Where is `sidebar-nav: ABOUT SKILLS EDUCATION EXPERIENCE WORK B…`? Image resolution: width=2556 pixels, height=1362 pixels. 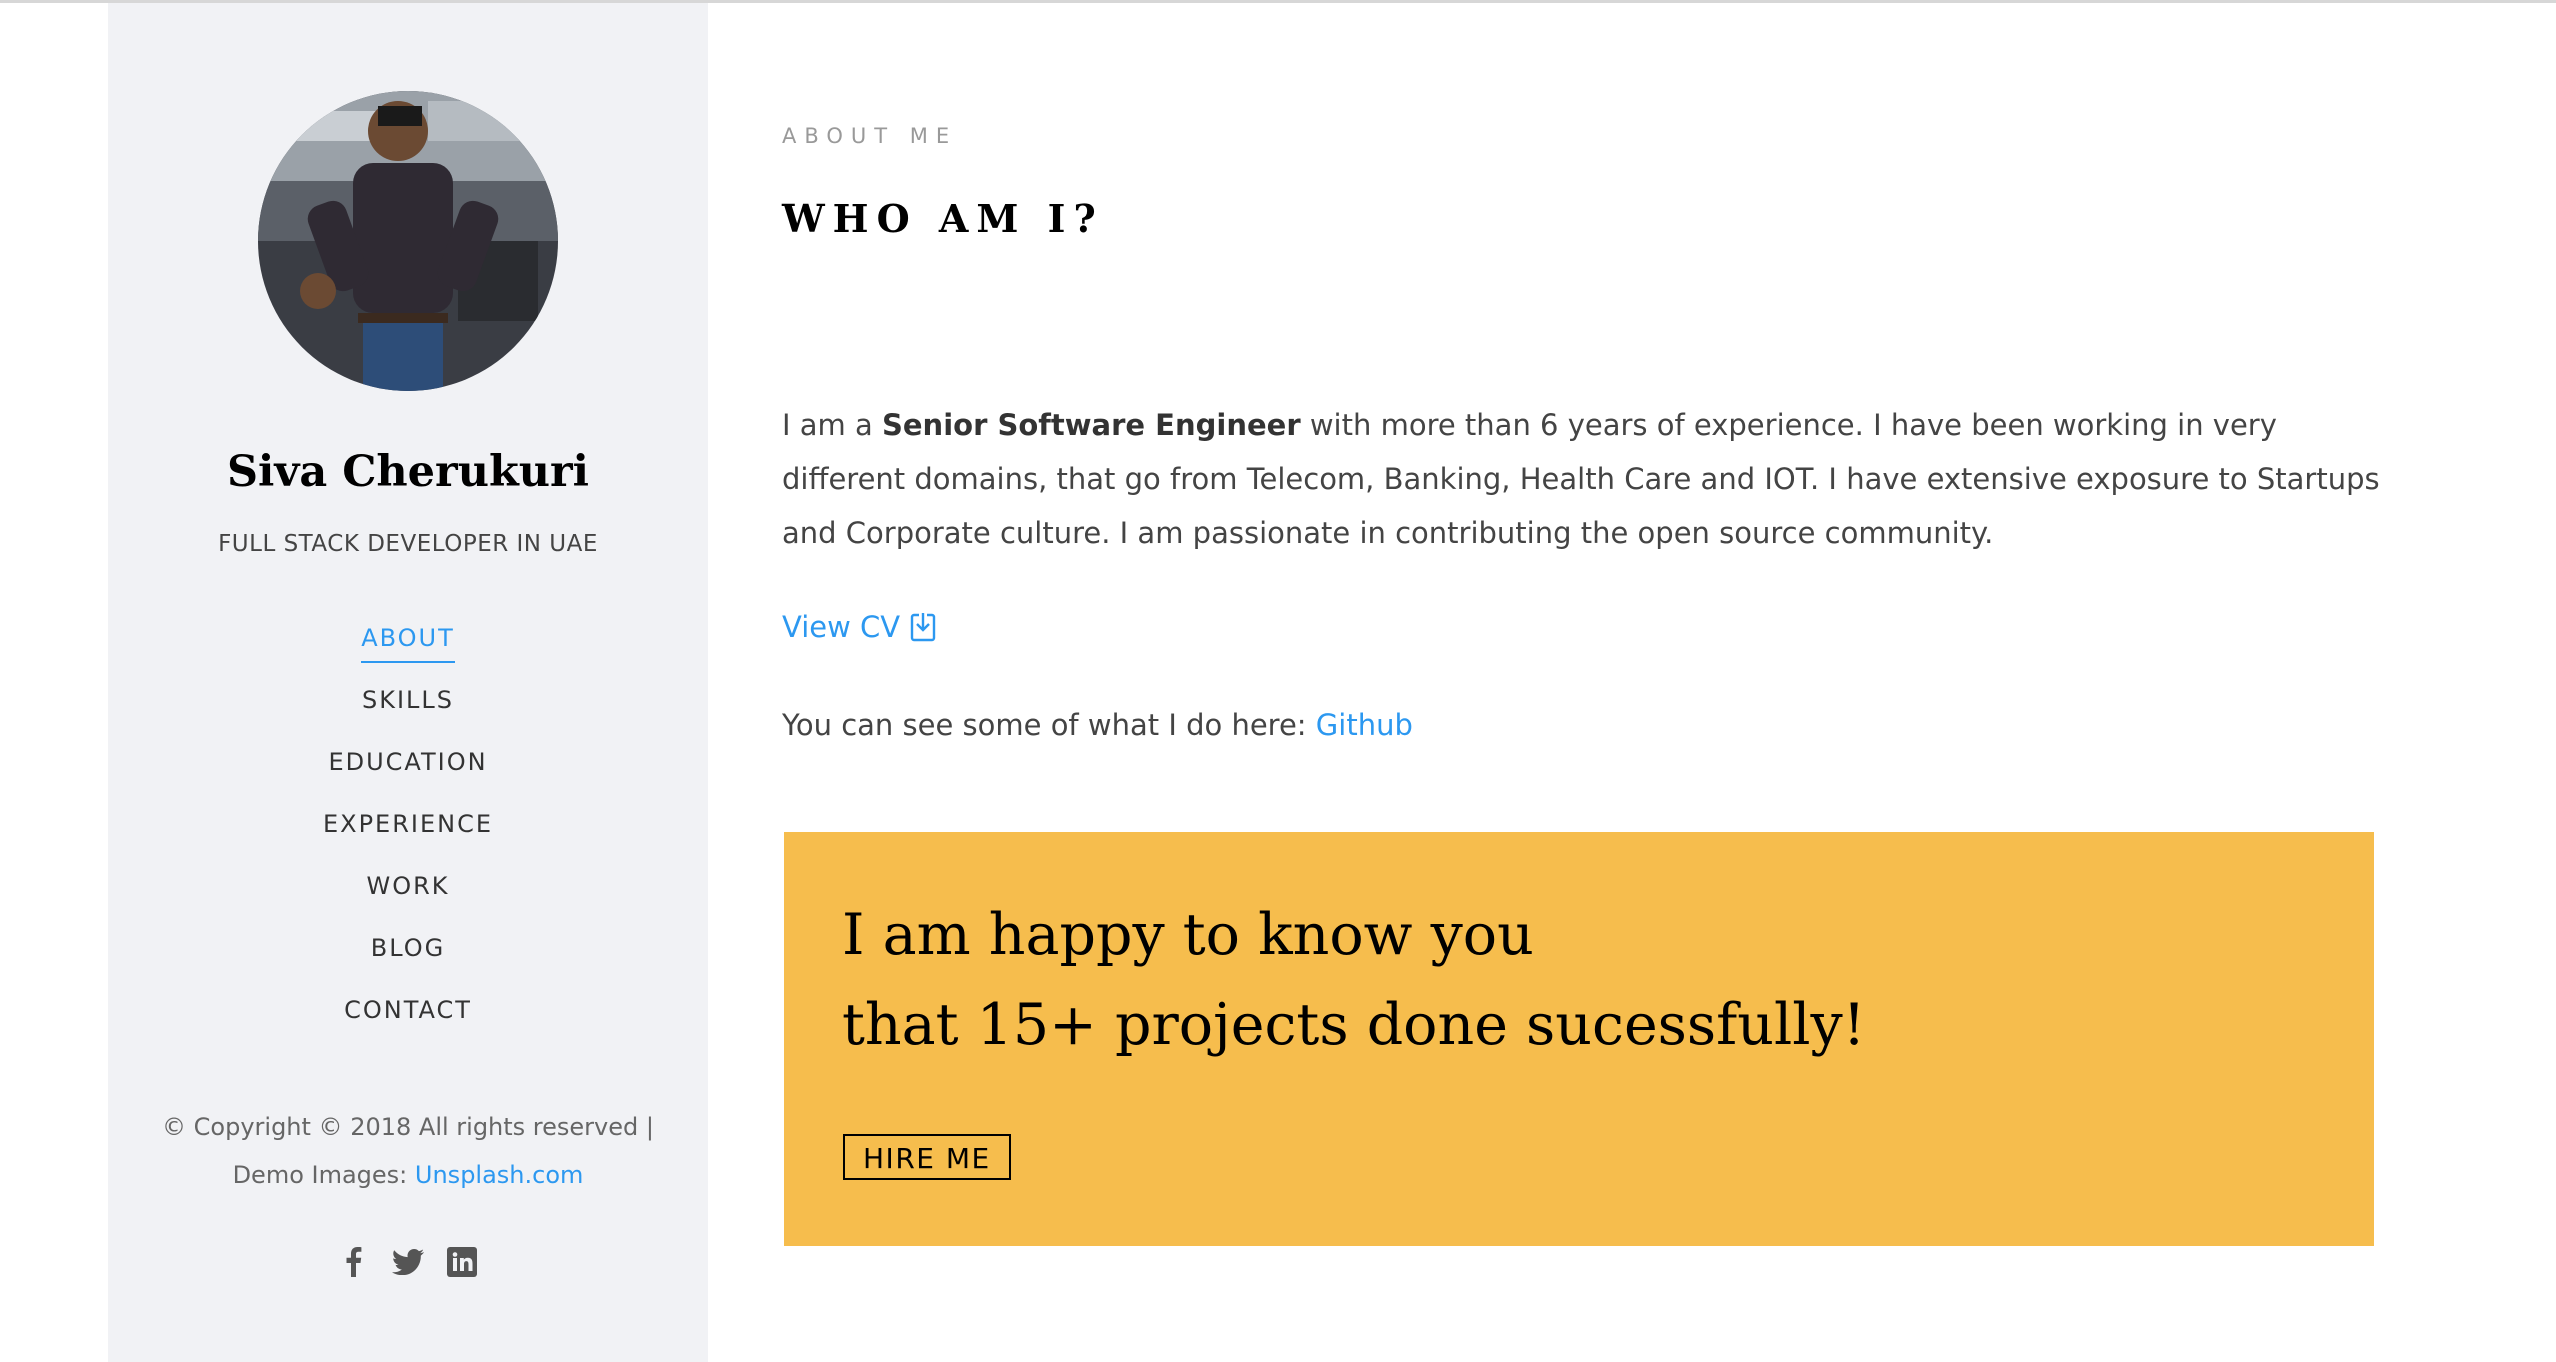 sidebar-nav: ABOUT SKILLS EDUCATION EXPERIENCE WORK B… is located at coordinates (408, 834).